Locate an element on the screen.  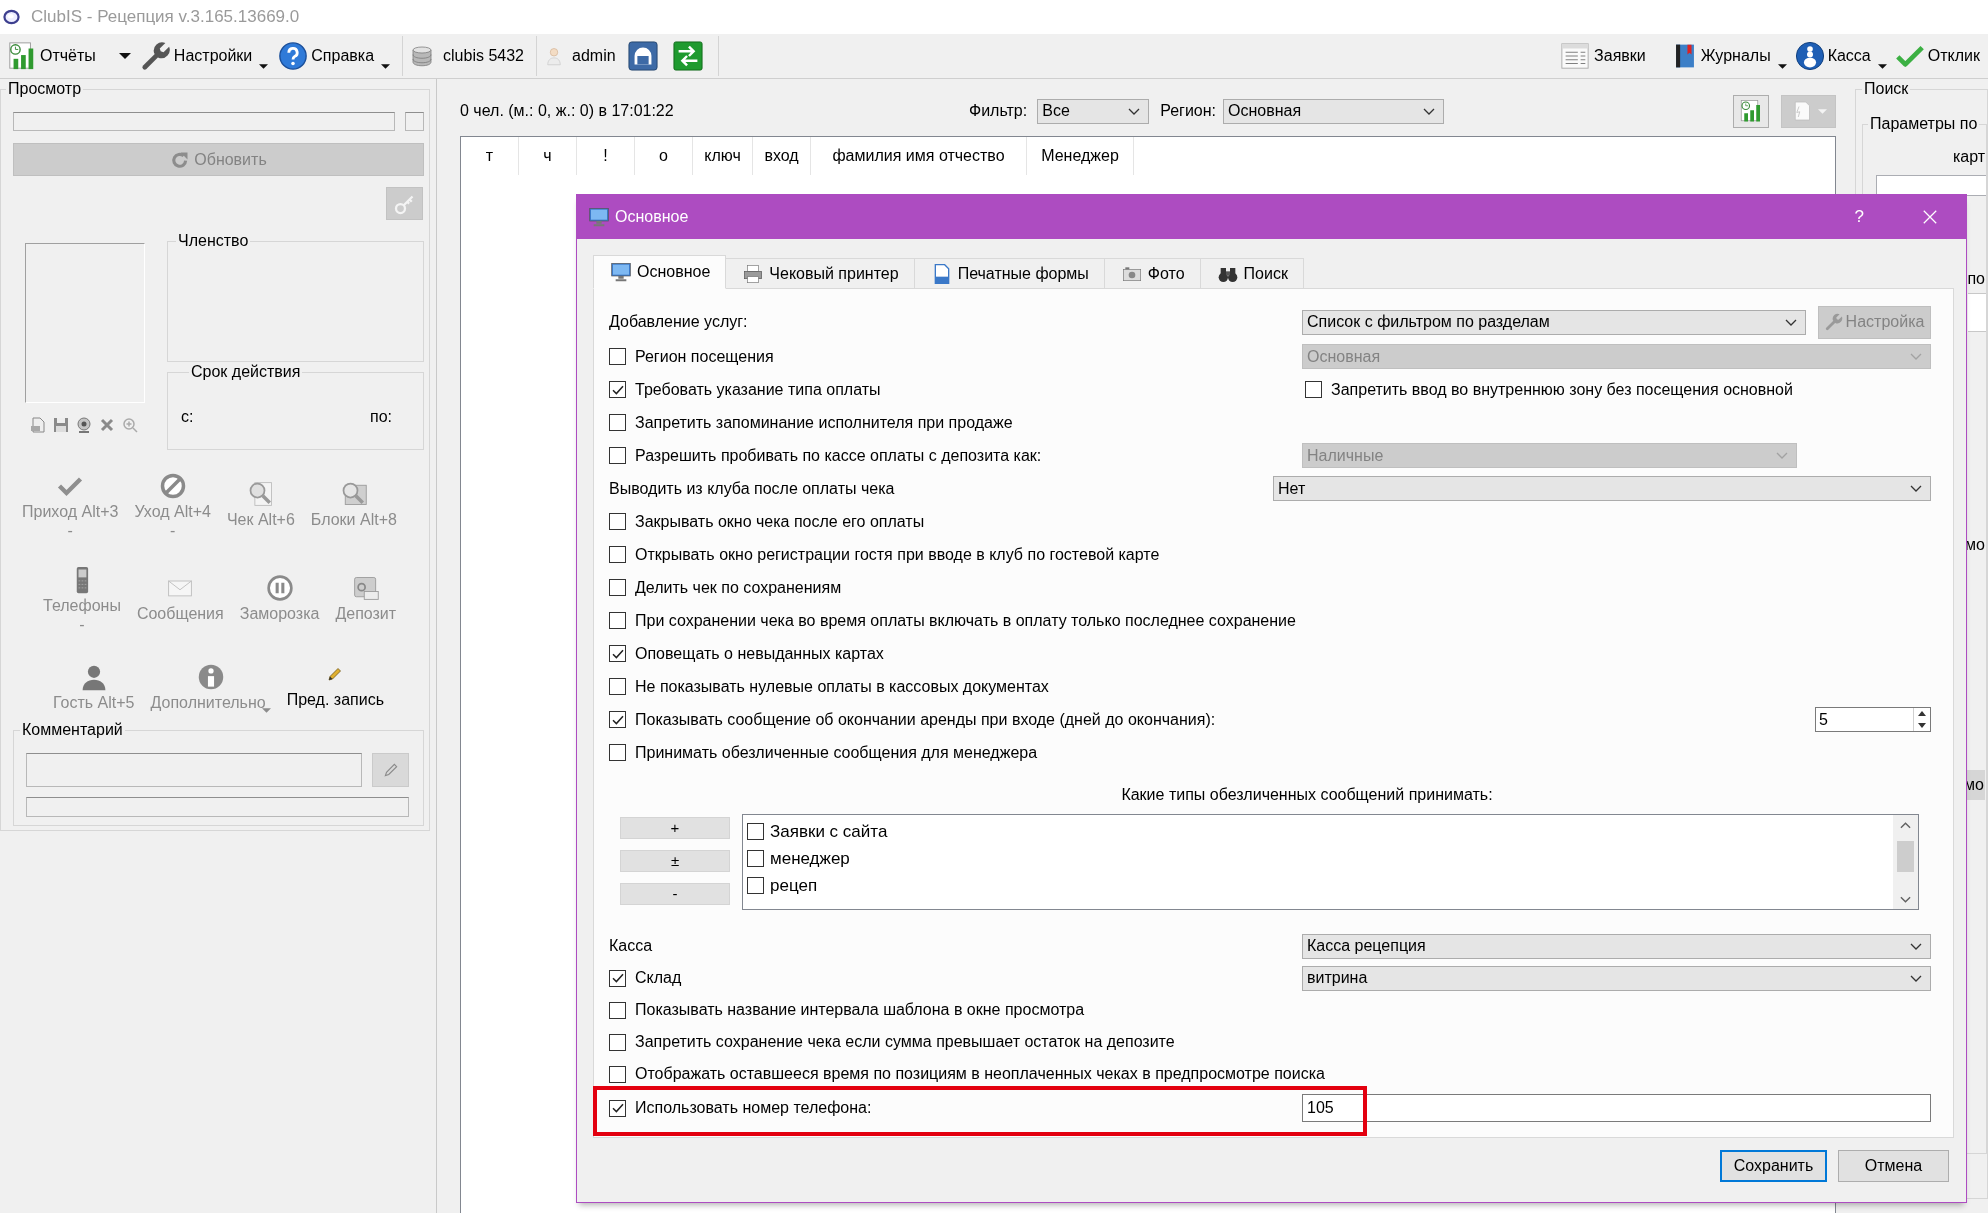
region-dropdown: Основная is located at coordinates (1334, 111).